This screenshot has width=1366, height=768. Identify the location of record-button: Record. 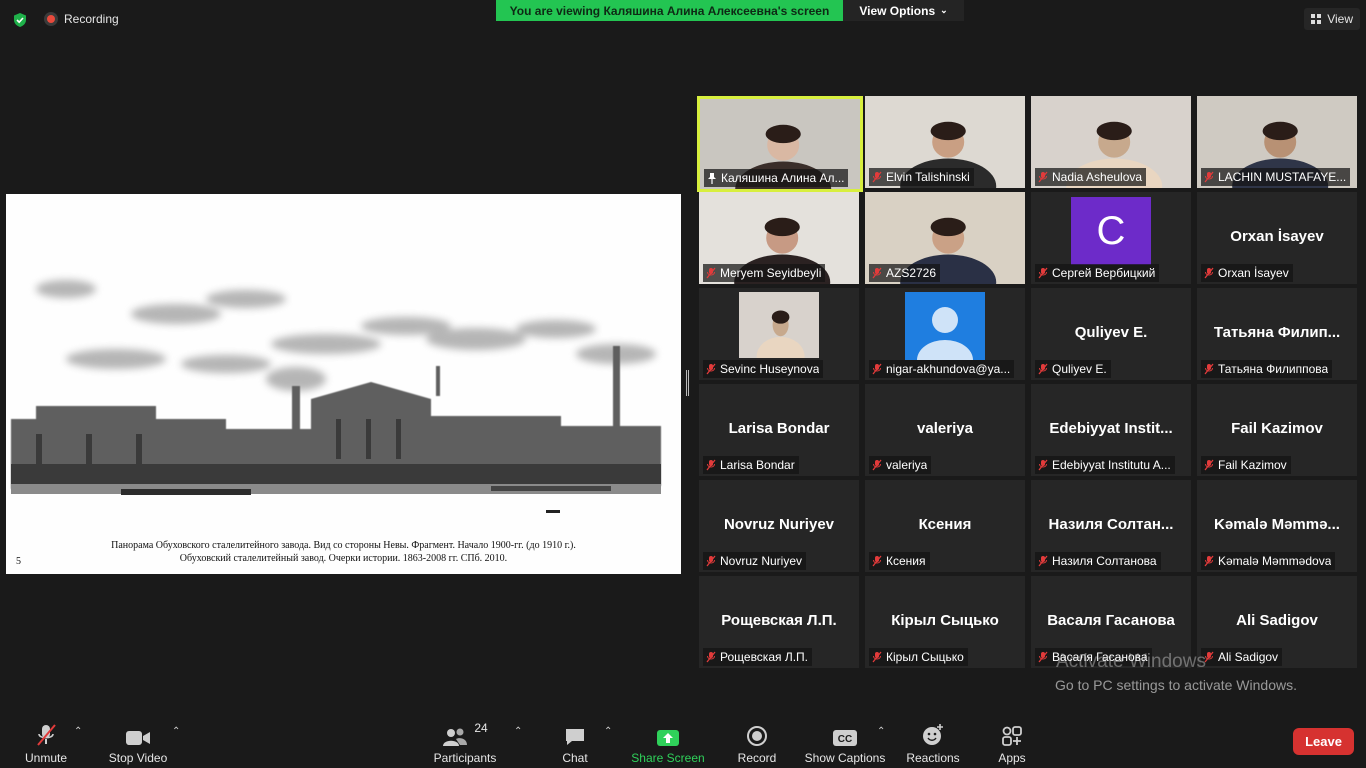
(757, 743).